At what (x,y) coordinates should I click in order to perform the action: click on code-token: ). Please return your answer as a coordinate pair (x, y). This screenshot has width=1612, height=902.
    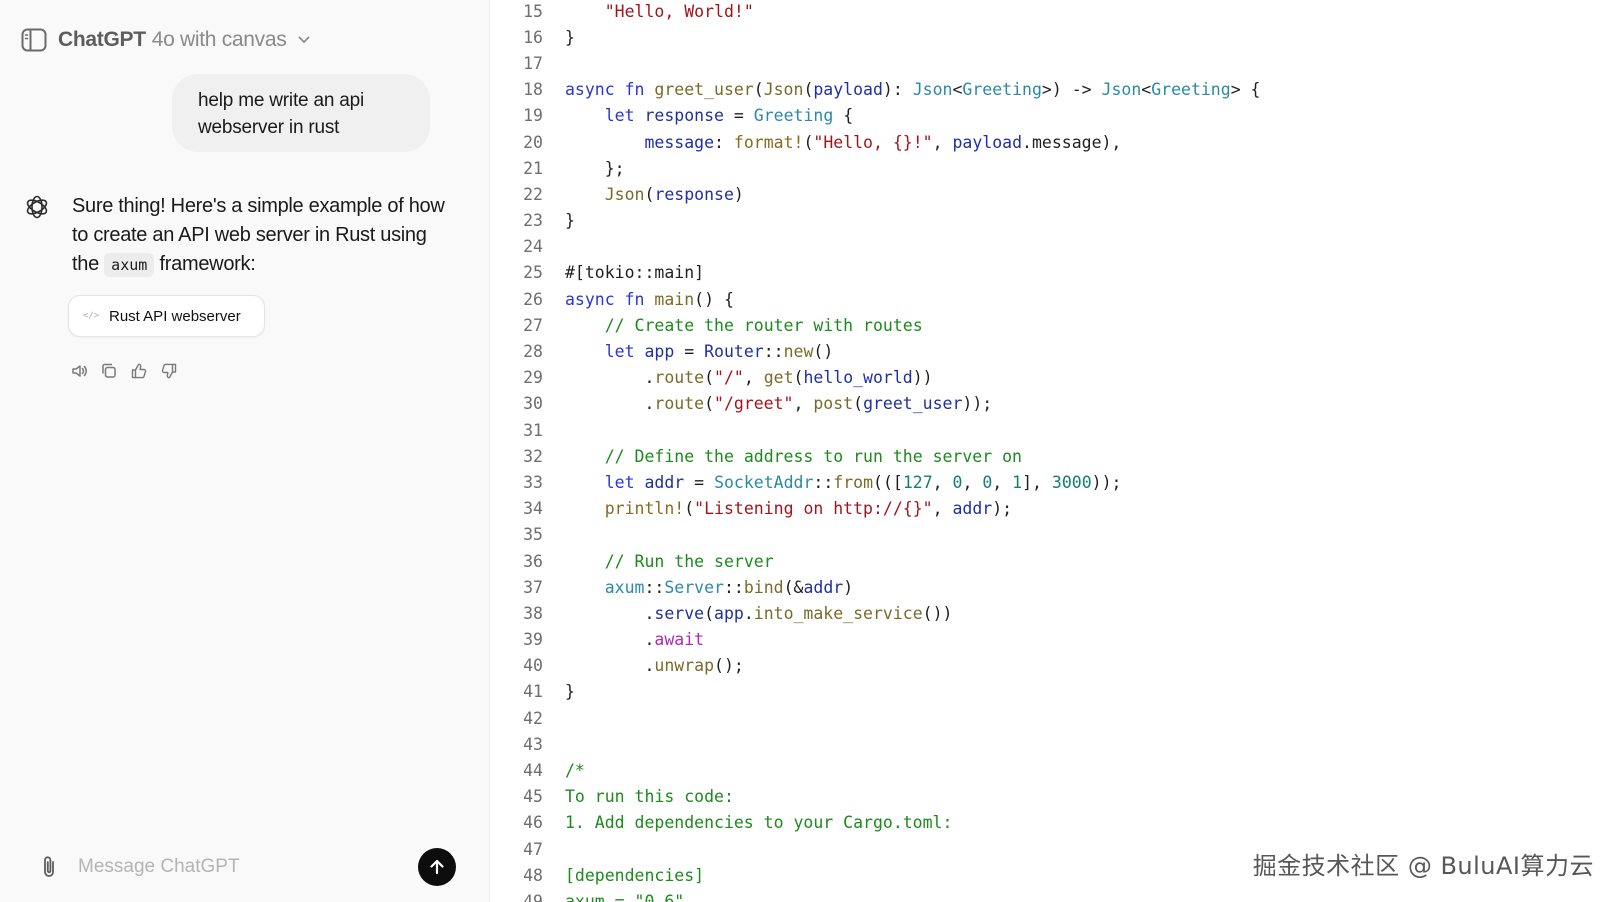
    Looking at the image, I should click on (738, 194).